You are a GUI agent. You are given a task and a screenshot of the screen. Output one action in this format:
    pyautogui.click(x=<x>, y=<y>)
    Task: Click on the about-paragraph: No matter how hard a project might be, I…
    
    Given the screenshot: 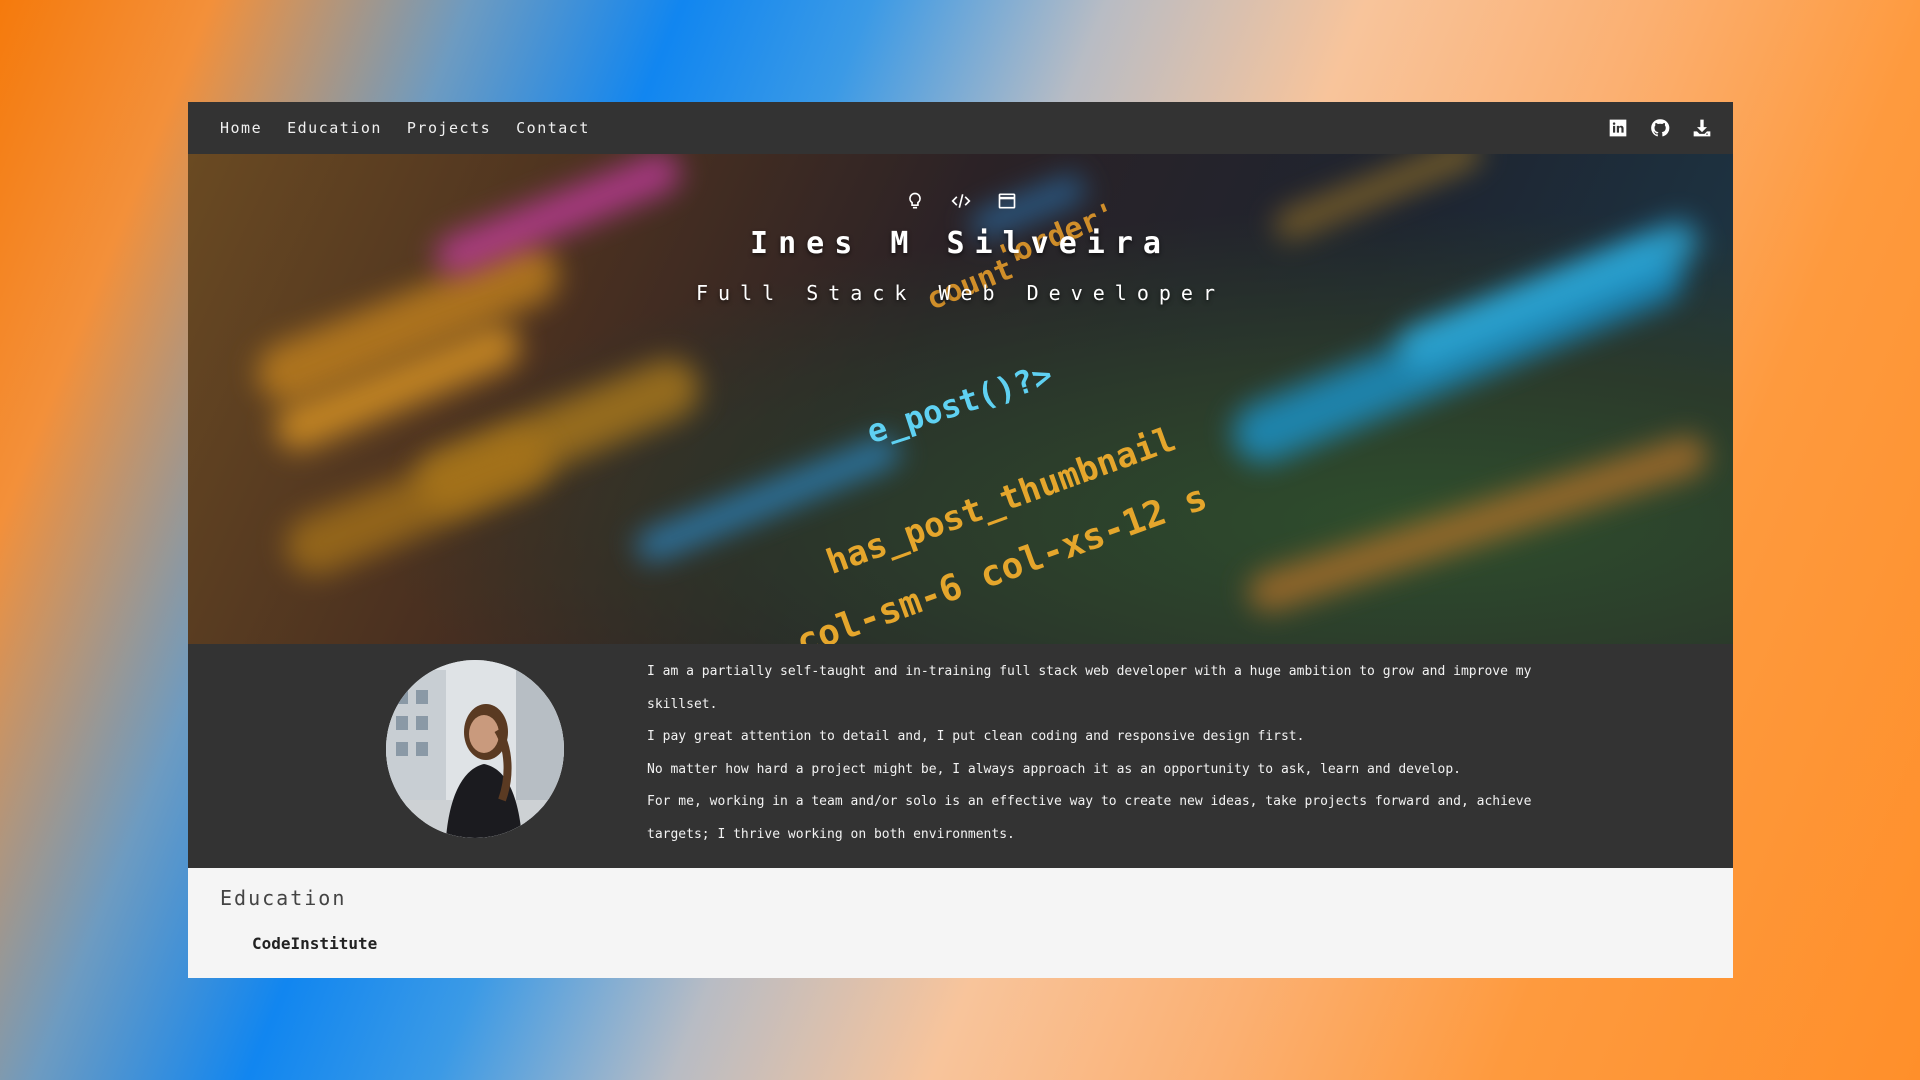 What is the action you would take?
    pyautogui.click(x=1054, y=769)
    